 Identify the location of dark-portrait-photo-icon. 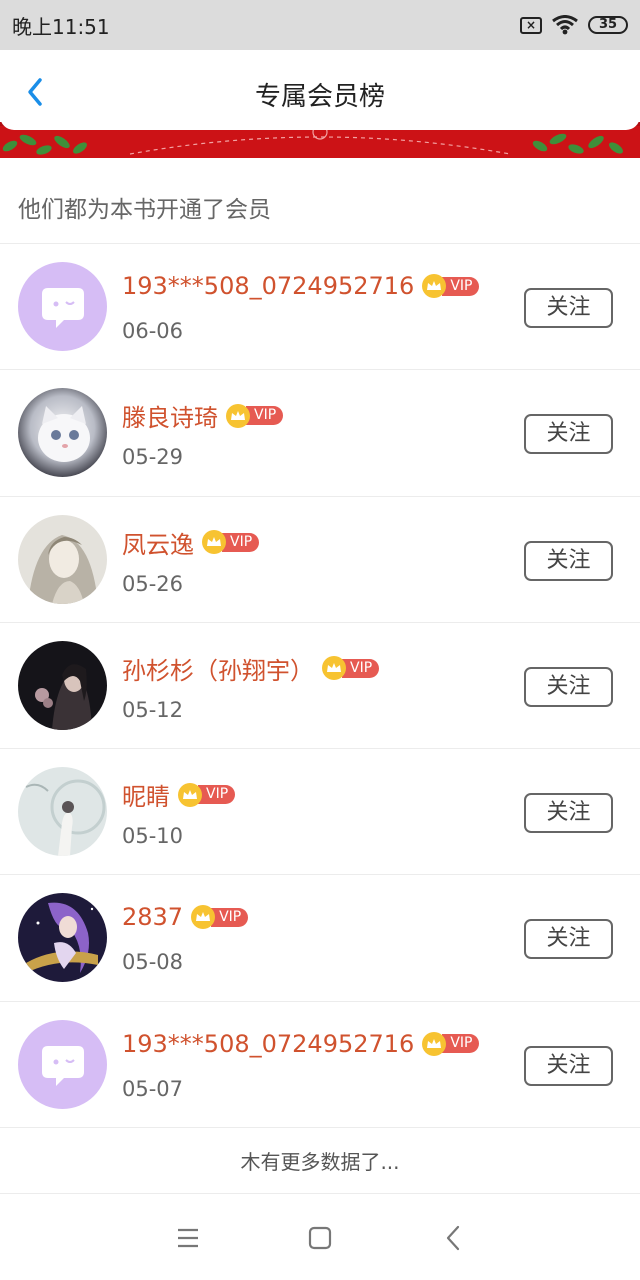
(62, 685).